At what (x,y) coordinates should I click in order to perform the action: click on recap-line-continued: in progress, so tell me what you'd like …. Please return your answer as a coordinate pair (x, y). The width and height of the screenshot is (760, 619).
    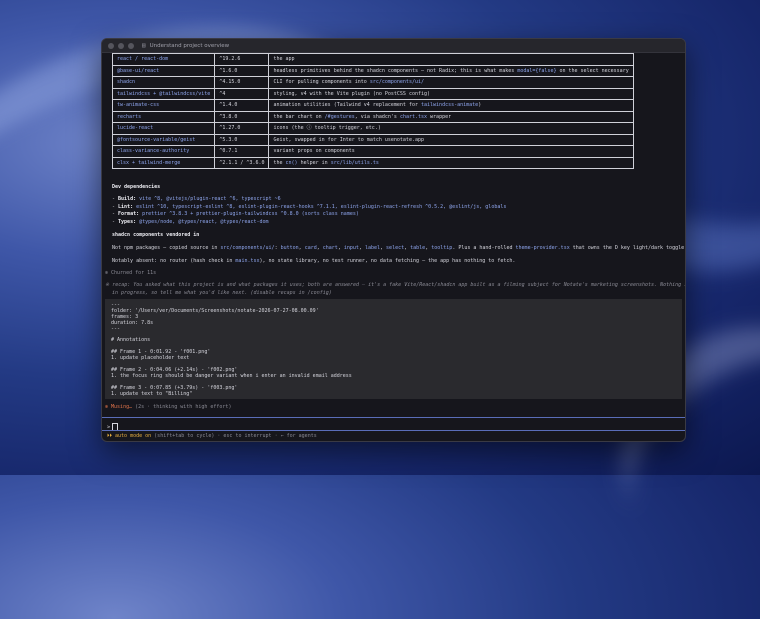
    Looking at the image, I should click on (222, 293).